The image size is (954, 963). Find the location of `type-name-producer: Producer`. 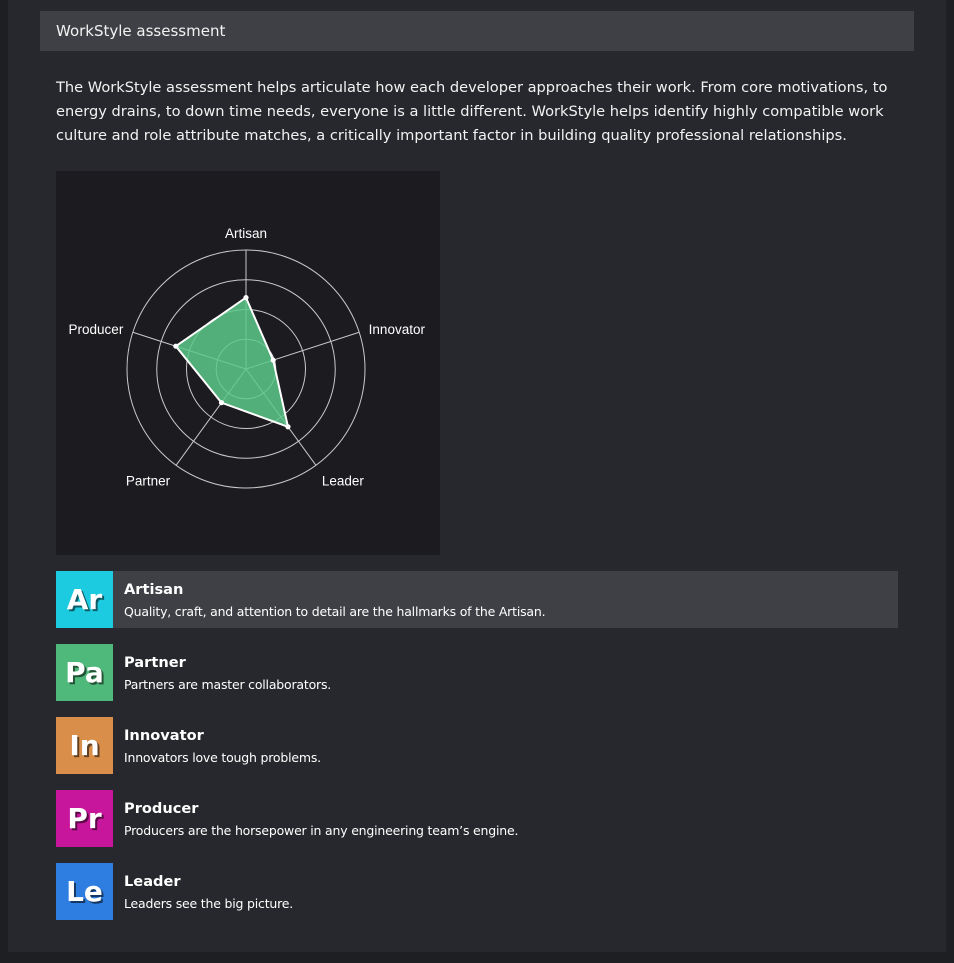

type-name-producer: Producer is located at coordinates (161, 808).